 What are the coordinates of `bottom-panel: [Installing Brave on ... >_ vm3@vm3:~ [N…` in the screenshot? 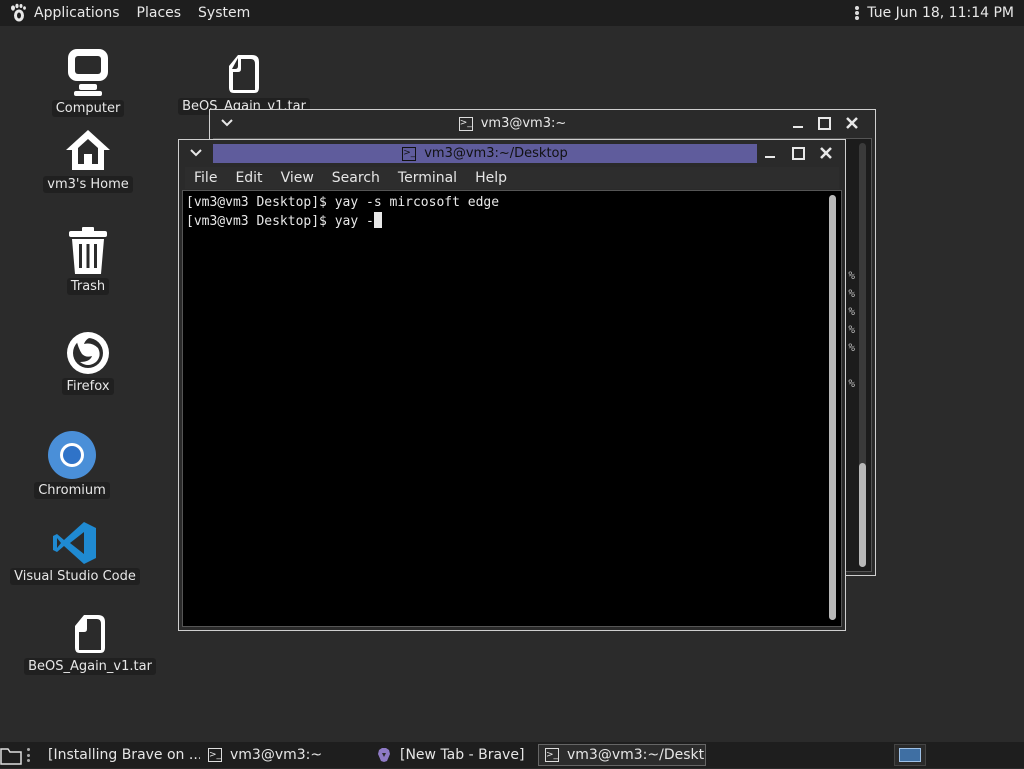 It's located at (512, 755).